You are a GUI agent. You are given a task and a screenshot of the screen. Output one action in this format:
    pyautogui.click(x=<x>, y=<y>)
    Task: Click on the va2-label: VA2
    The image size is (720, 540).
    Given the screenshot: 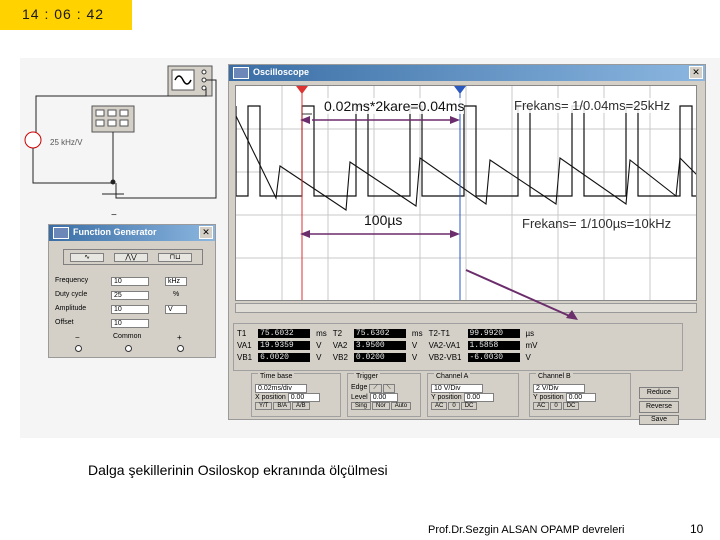 What is the action you would take?
    pyautogui.click(x=340, y=345)
    